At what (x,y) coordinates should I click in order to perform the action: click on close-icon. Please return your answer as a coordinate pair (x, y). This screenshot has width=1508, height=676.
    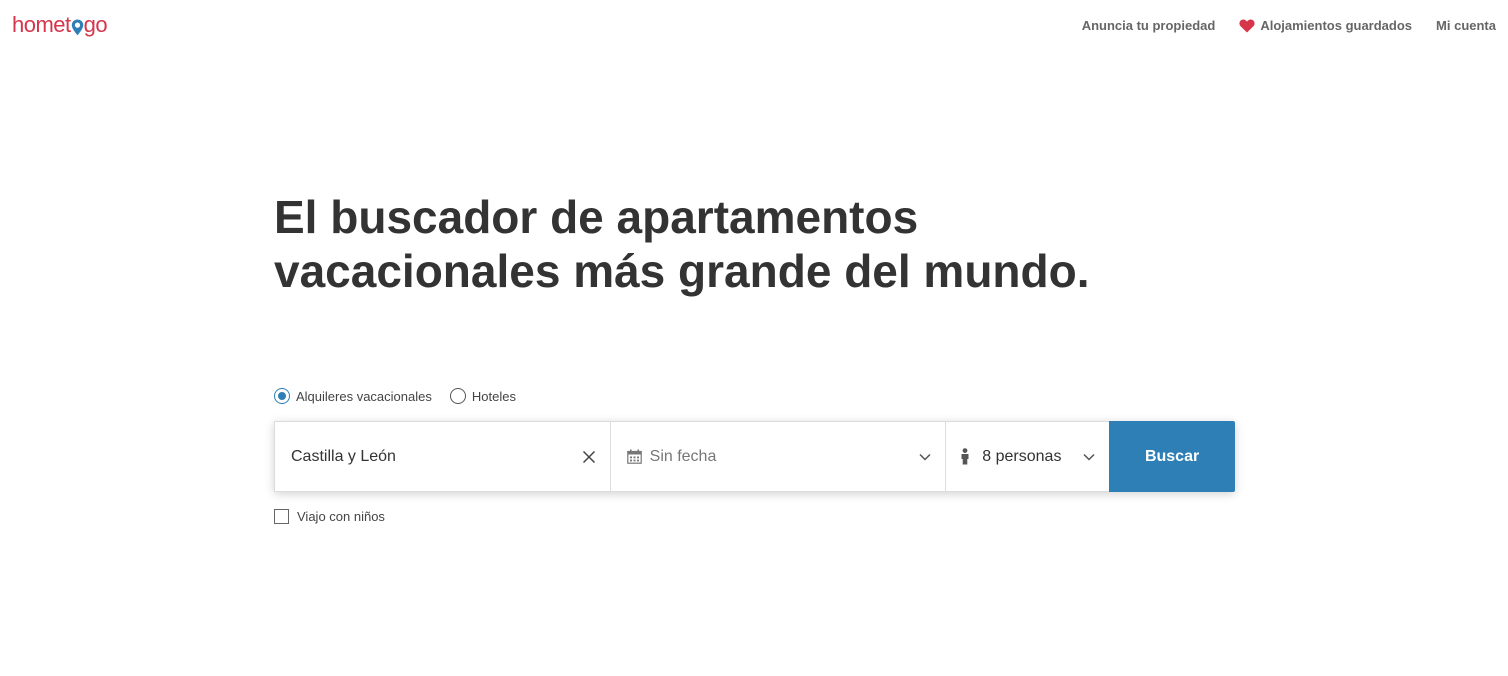
    Looking at the image, I should click on (589, 457).